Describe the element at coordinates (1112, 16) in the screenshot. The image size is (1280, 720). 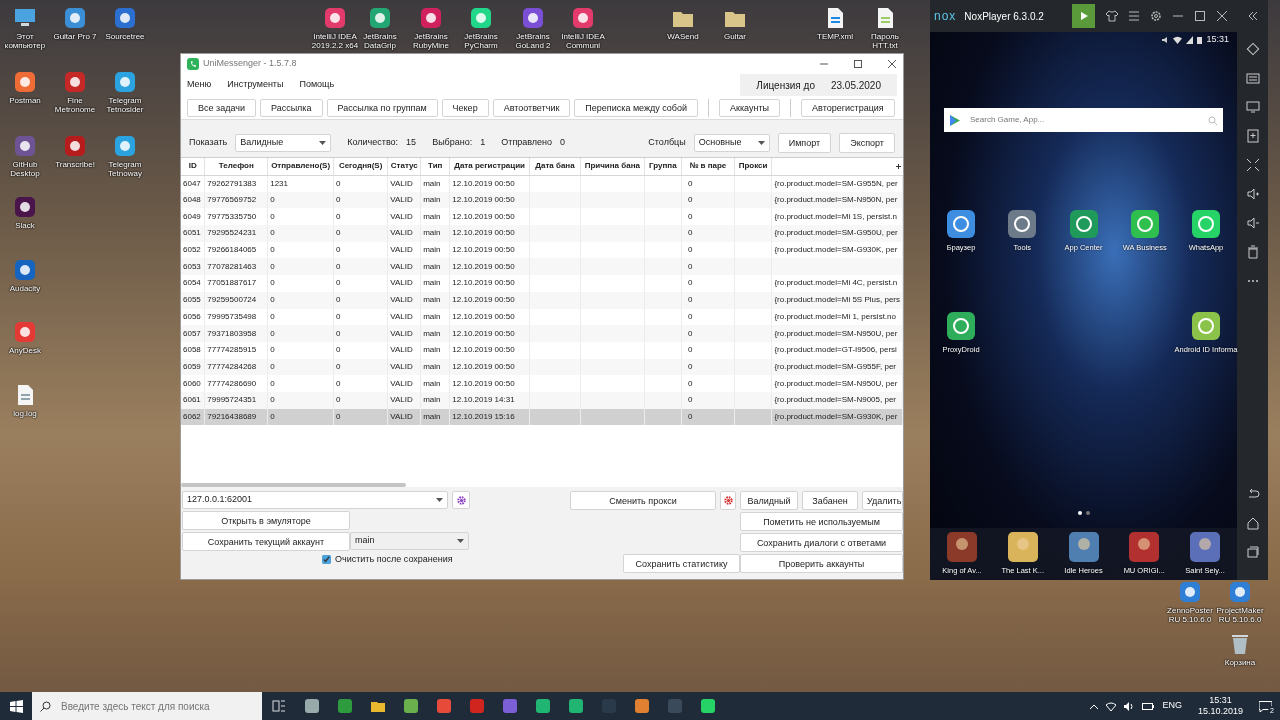
I see `shirt-icon` at that location.